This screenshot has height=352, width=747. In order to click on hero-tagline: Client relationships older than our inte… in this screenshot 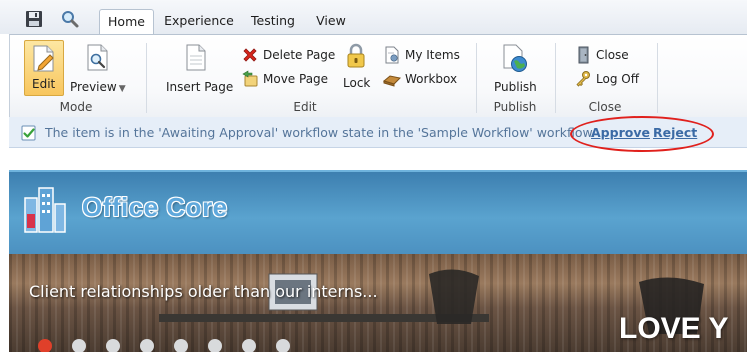, I will do `click(203, 291)`.